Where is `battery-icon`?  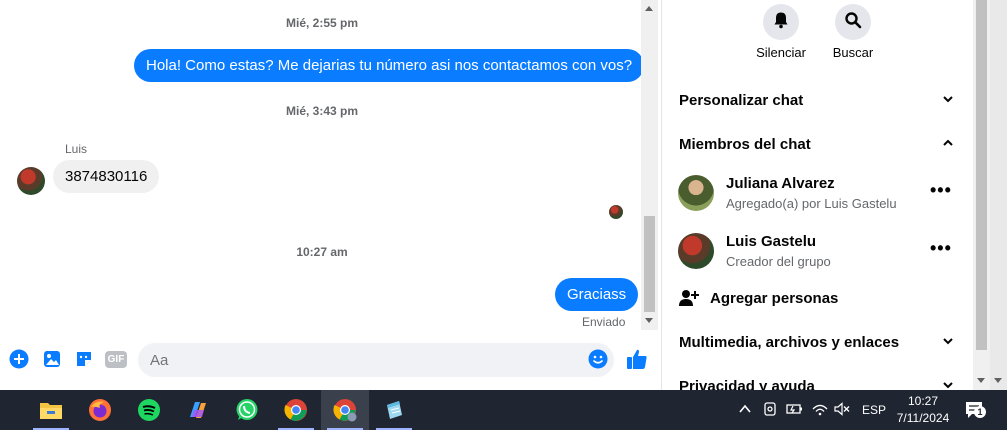
battery-icon is located at coordinates (795, 410).